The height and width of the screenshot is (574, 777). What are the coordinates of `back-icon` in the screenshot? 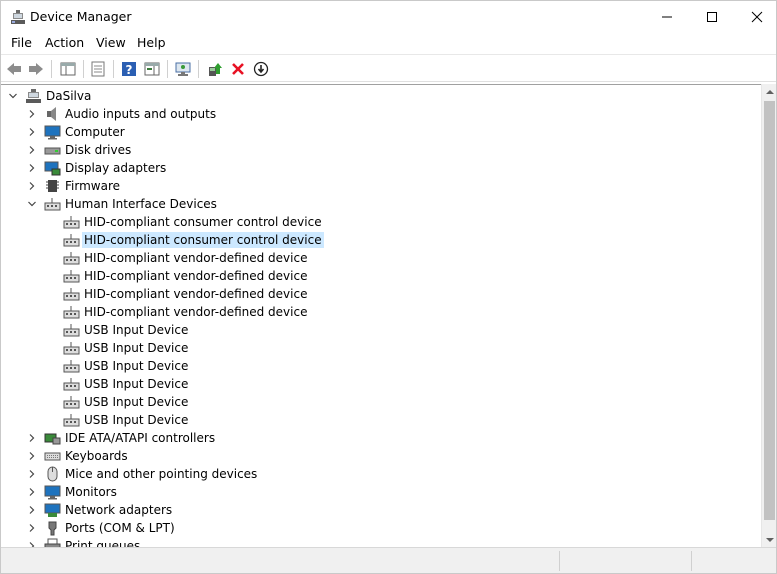 It's located at (14, 69).